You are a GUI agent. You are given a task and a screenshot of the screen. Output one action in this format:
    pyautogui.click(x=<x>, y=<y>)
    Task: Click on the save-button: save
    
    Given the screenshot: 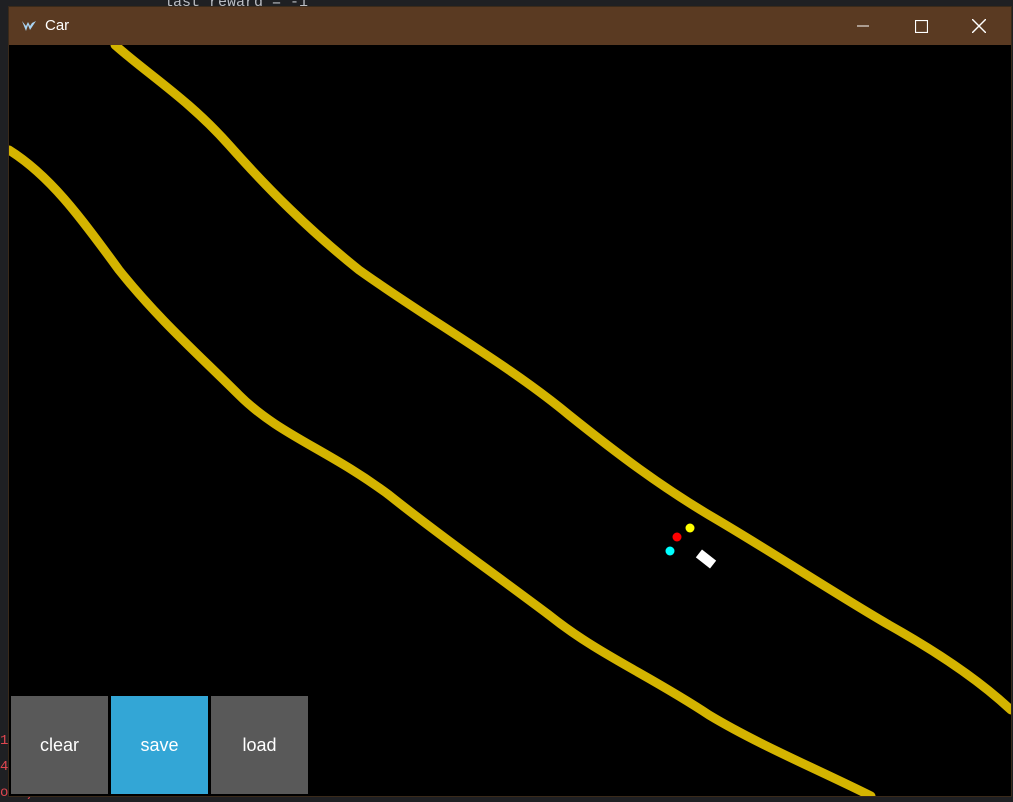 What is the action you would take?
    pyautogui.click(x=159, y=745)
    